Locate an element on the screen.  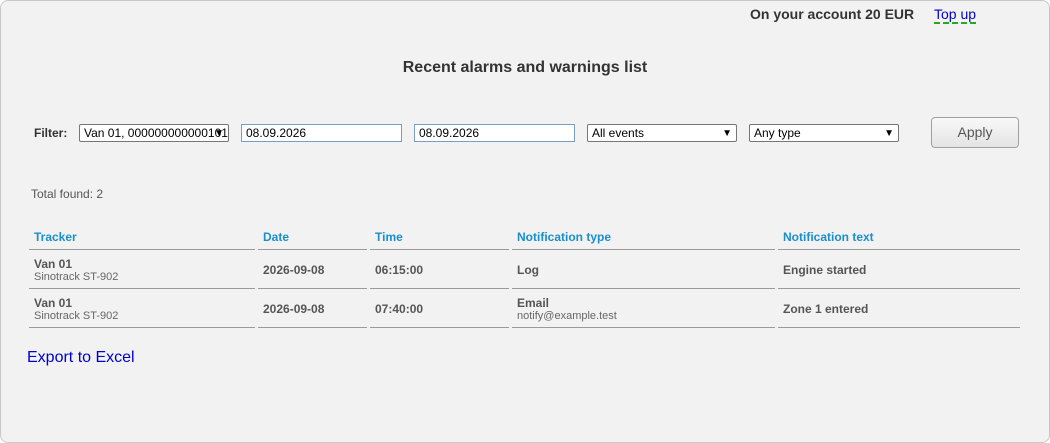
type-select: Any type ▼ is located at coordinates (824, 133).